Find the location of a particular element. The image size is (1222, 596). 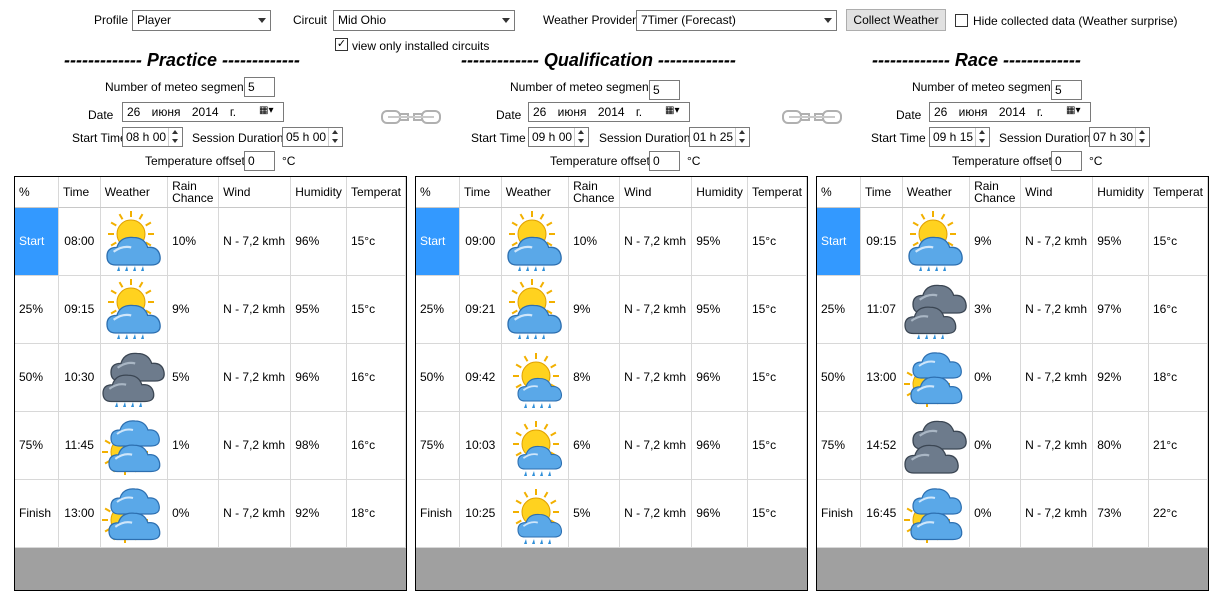

table-row: 50% 13:00 0% N - 7,2 kmh 92% 18°c is located at coordinates (1012, 377).